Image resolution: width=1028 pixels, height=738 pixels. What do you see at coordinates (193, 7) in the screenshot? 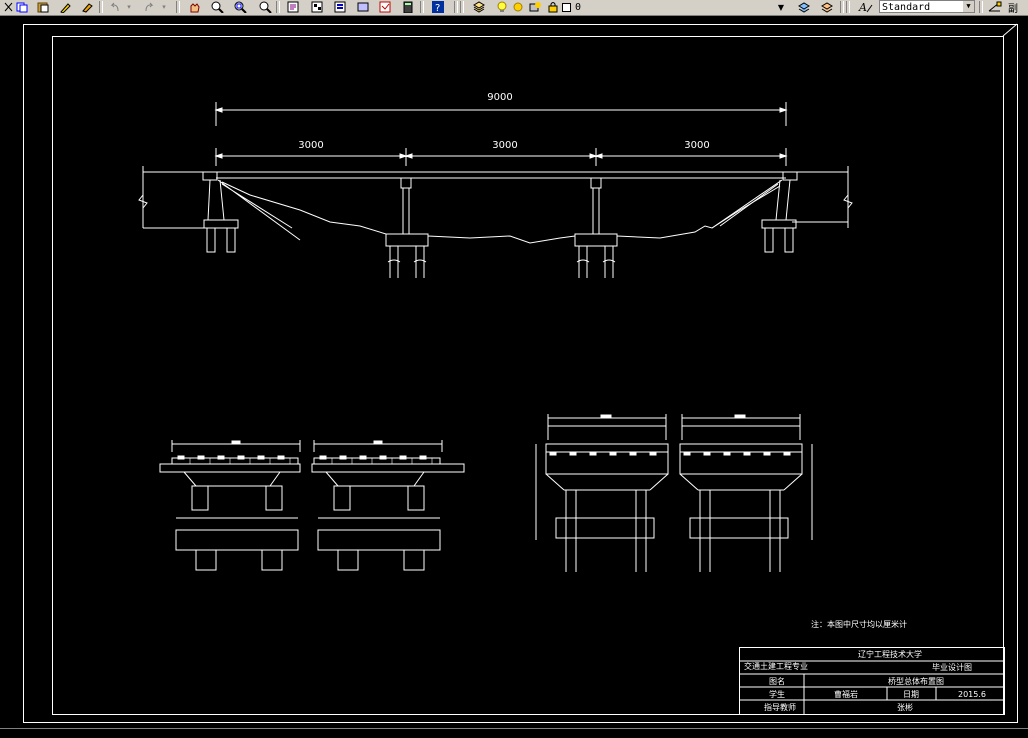
I see `pan-icon` at bounding box center [193, 7].